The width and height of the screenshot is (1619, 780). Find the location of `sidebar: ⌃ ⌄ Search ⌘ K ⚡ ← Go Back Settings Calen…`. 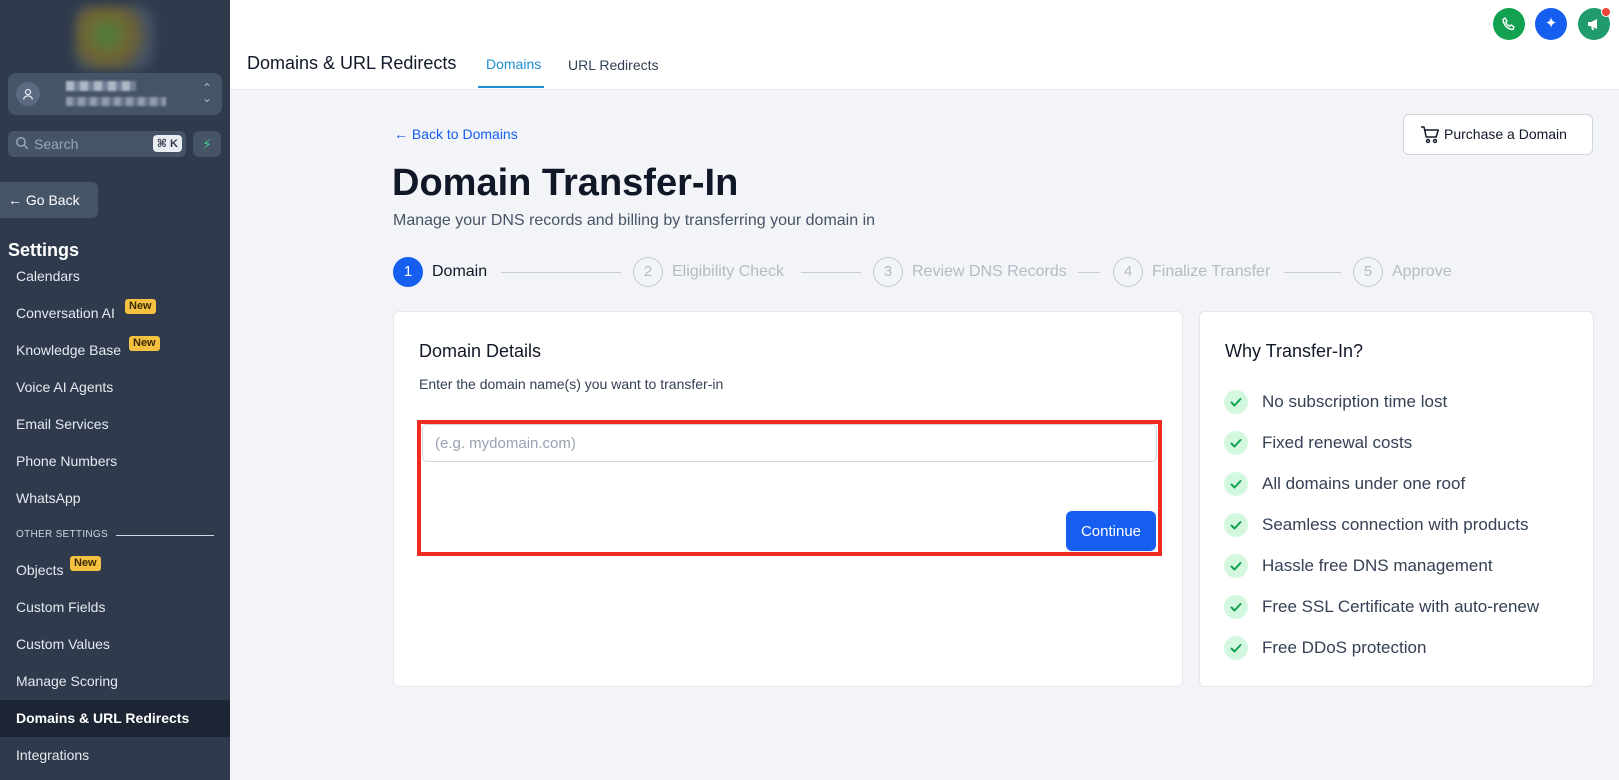

sidebar: ⌃ ⌄ Search ⌘ K ⚡ ← Go Back Settings Calen… is located at coordinates (115, 390).